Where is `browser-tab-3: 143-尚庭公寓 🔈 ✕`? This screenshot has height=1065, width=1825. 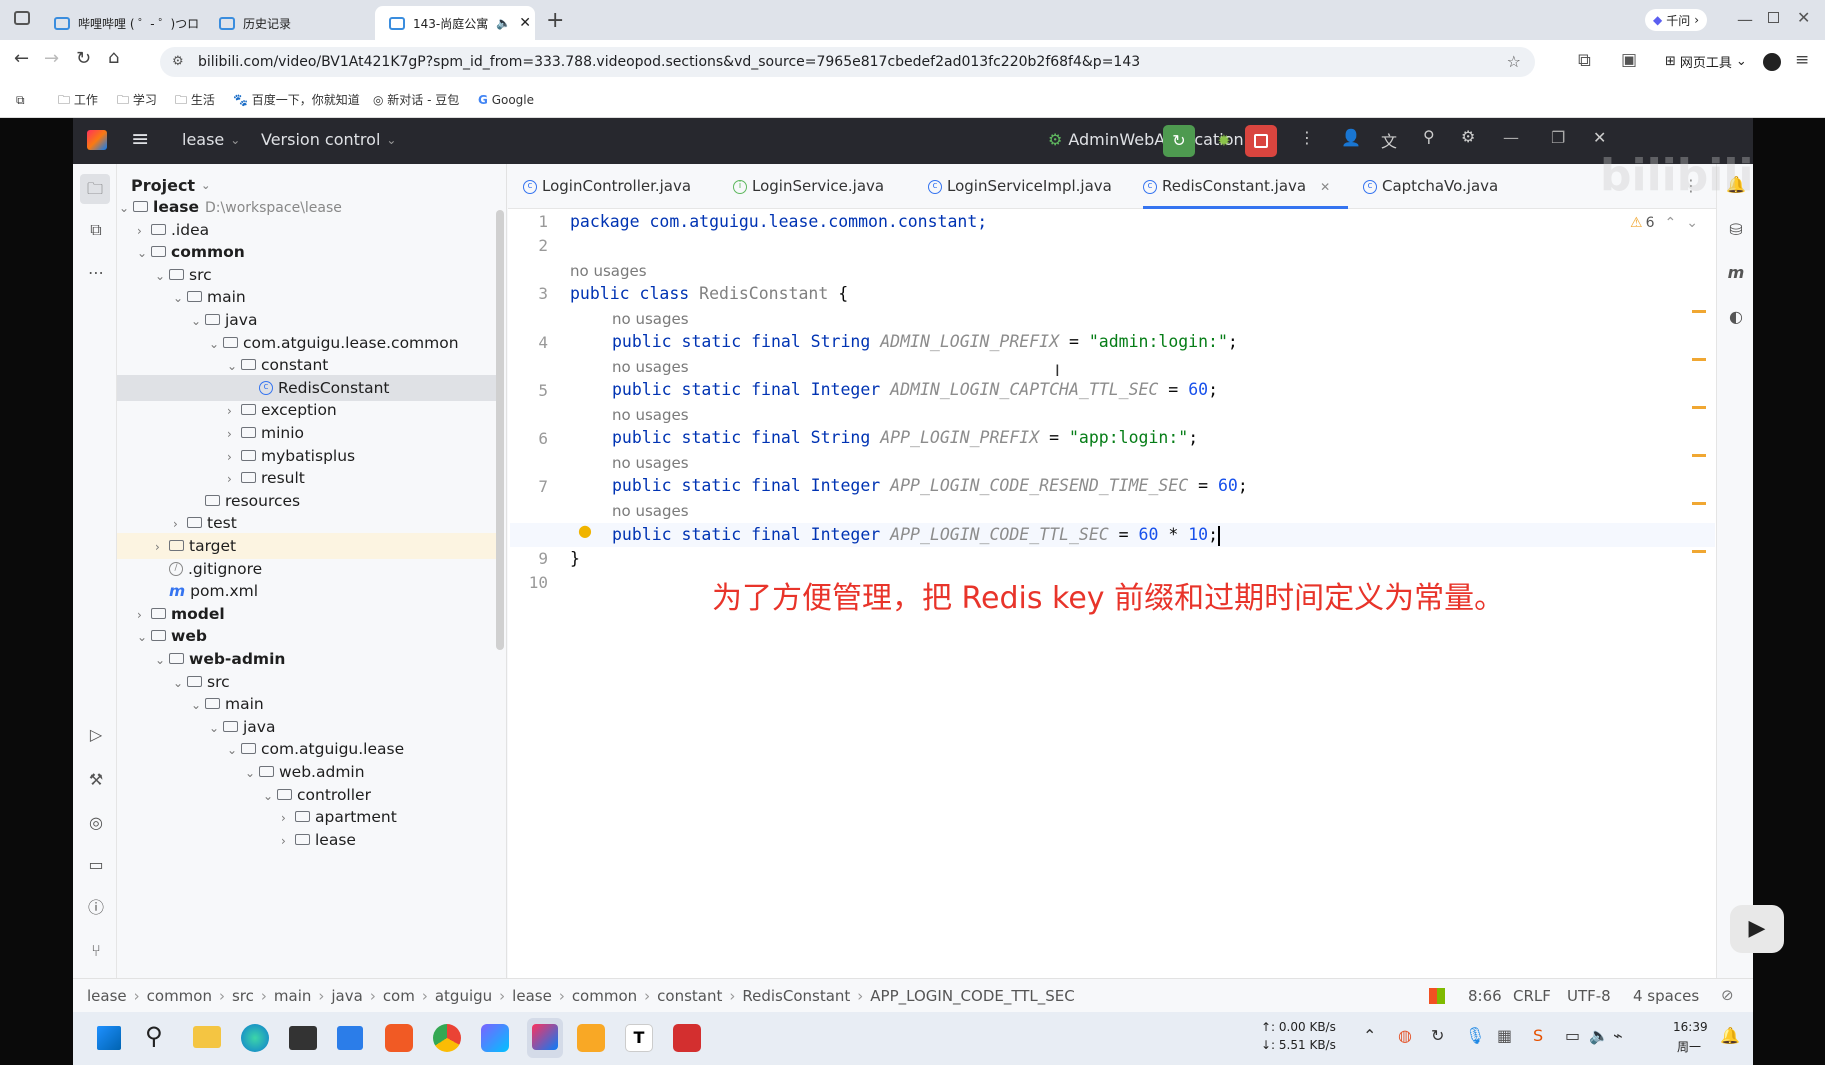
browser-tab-3: 143-尚庭公寓 🔈 ✕ is located at coordinates (455, 23).